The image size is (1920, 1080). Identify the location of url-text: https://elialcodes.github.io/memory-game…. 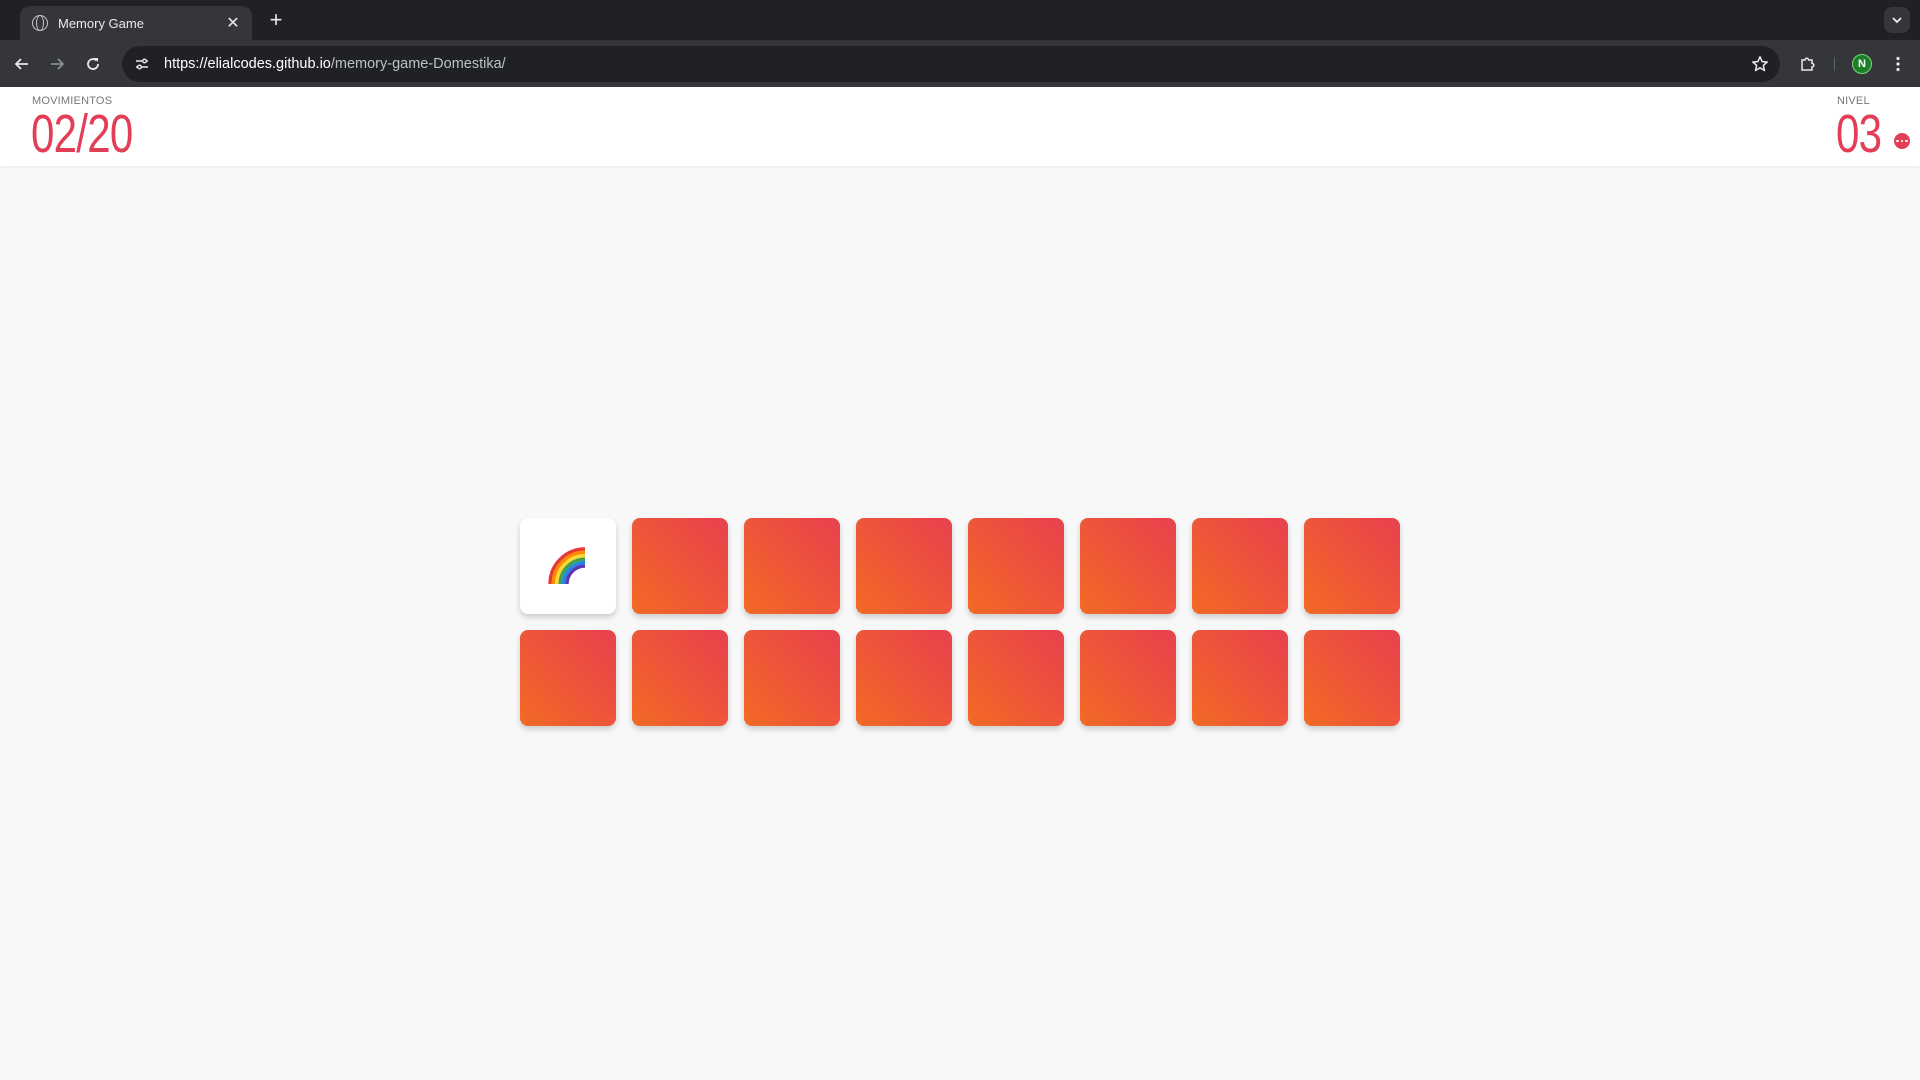
(955, 64).